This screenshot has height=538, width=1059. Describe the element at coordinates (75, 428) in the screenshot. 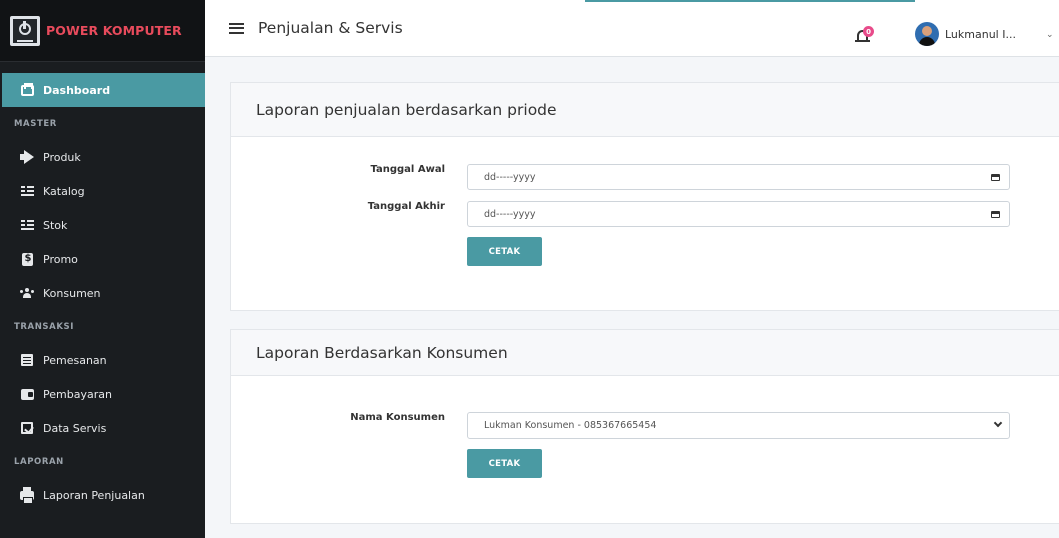

I see `sidebar-item-label: Data Servis` at that location.